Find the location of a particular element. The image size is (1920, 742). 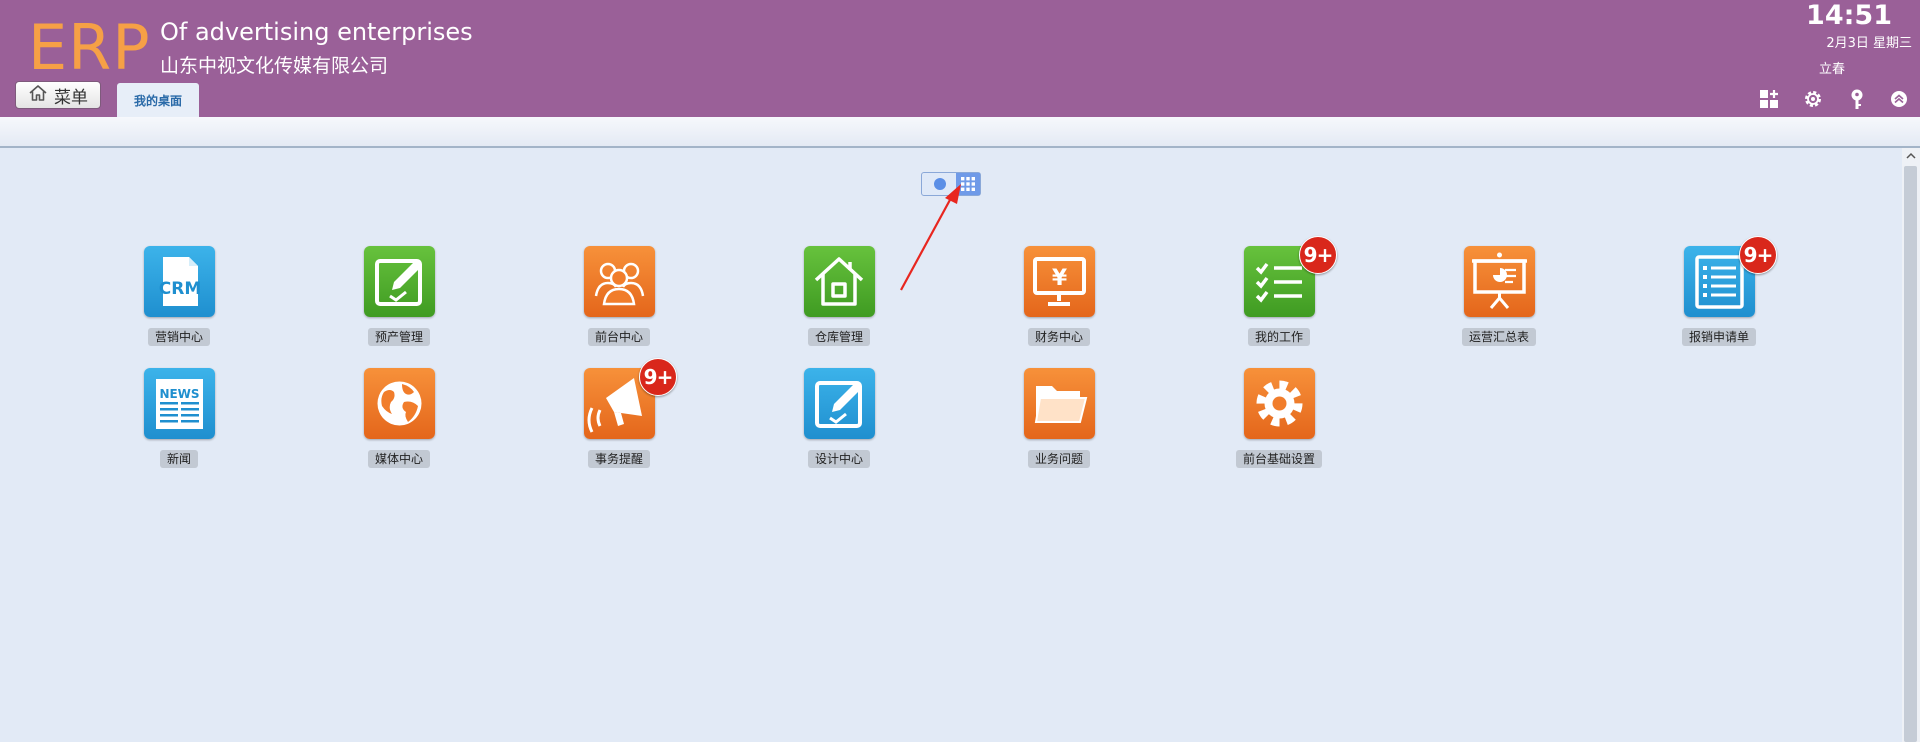

svg-text: CRM is located at coordinates (180, 289).